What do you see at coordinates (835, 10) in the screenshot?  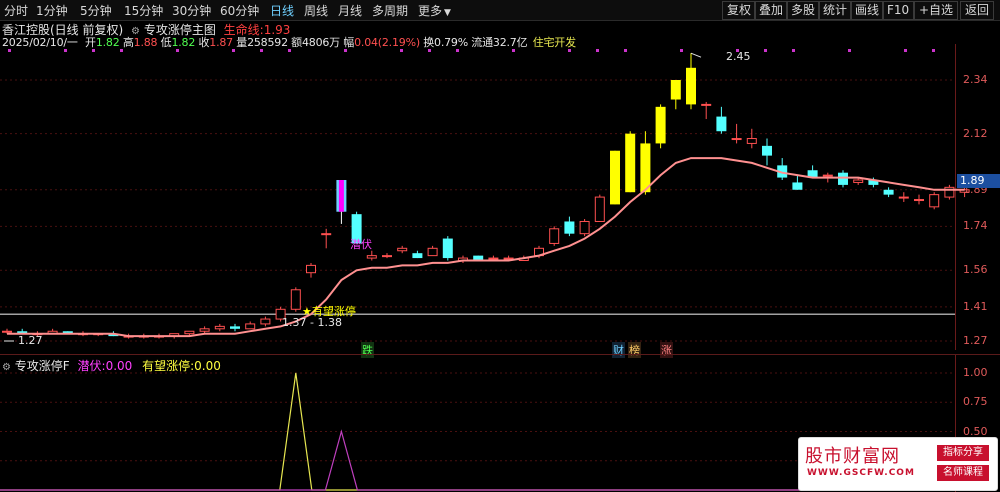 I see `statistics-button: 统计` at bounding box center [835, 10].